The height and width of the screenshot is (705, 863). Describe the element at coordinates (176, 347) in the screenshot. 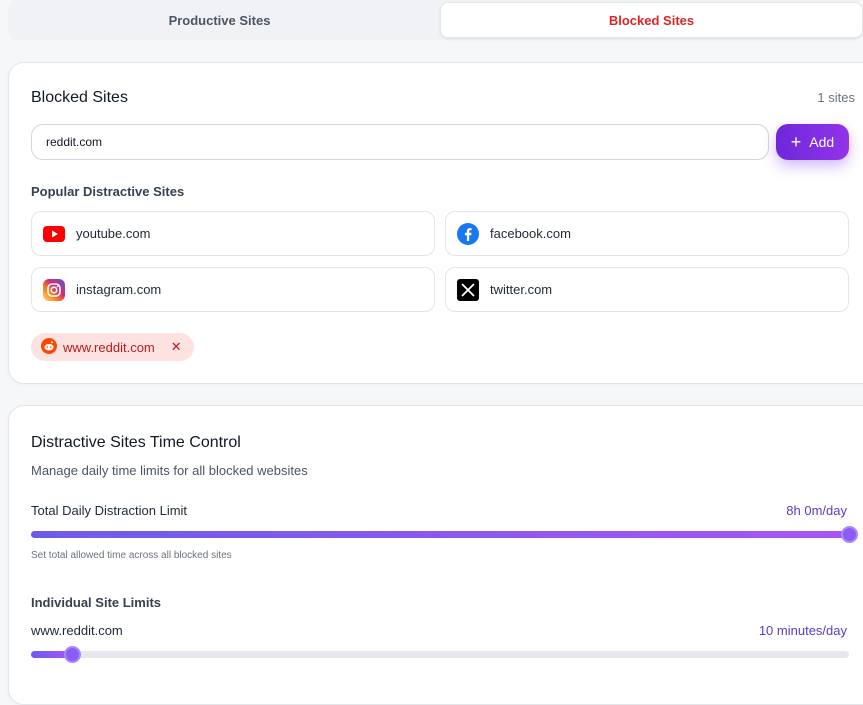

I see `remove-chip-icon: ✕` at that location.